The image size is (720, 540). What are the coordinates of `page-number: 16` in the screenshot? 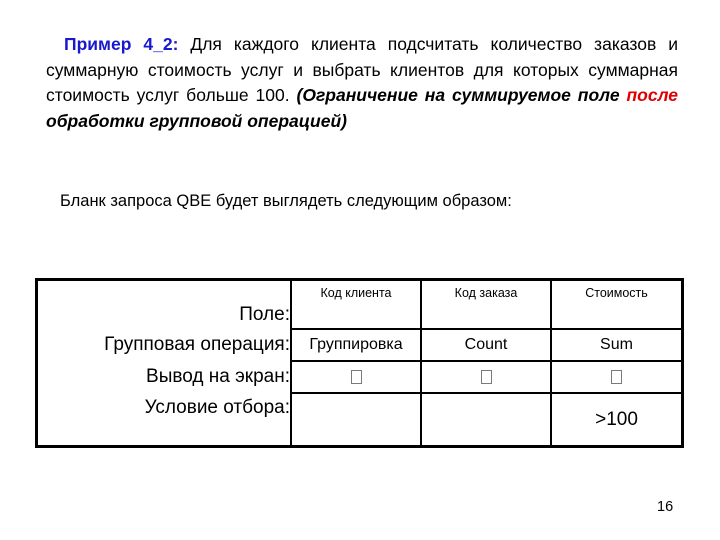 It's located at (665, 507).